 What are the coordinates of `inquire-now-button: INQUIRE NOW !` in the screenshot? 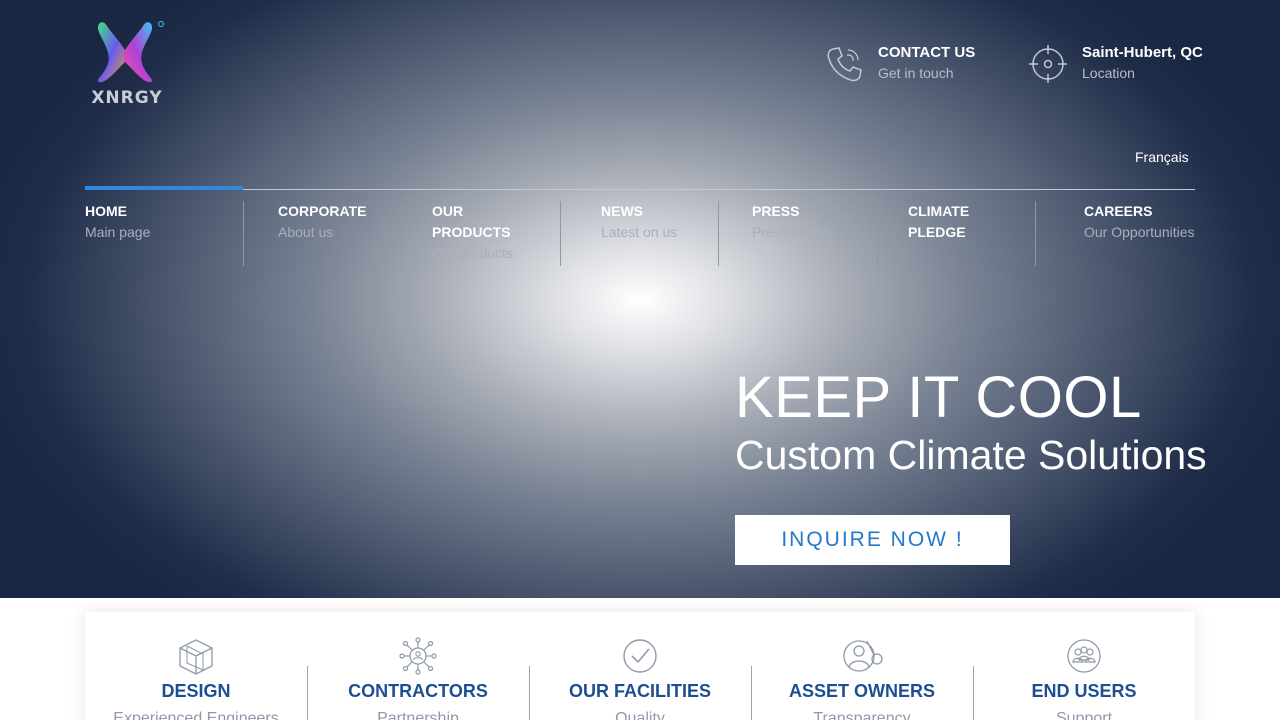 It's located at (872, 540).